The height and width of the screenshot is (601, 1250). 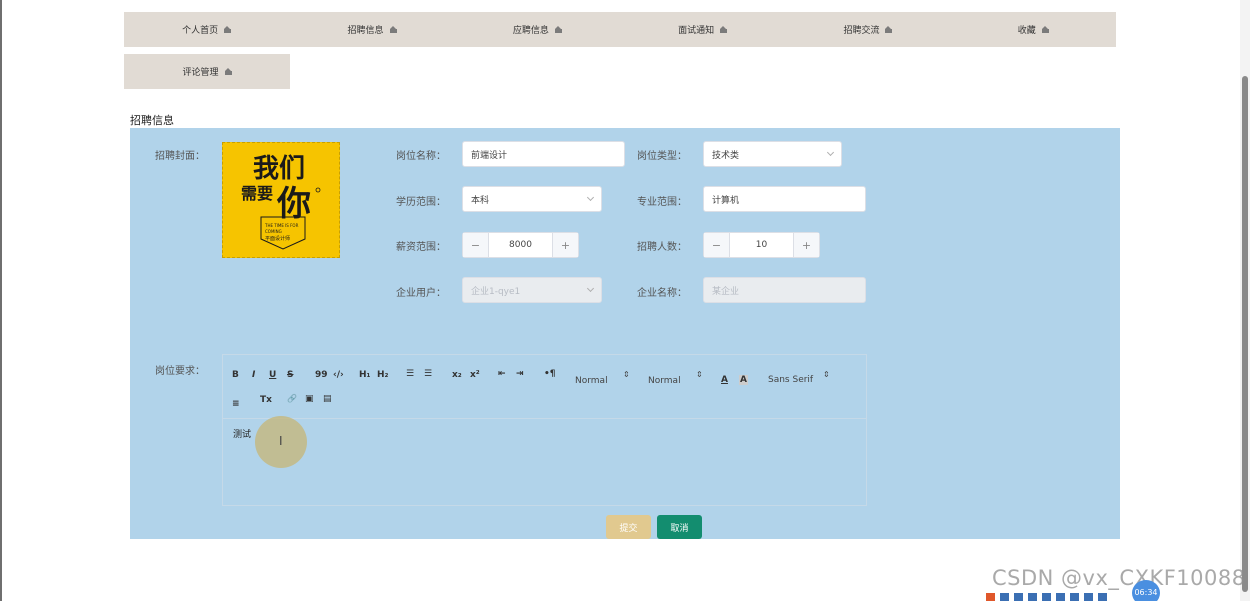 I want to click on cover-label: 招聘封面：, so click(x=180, y=156).